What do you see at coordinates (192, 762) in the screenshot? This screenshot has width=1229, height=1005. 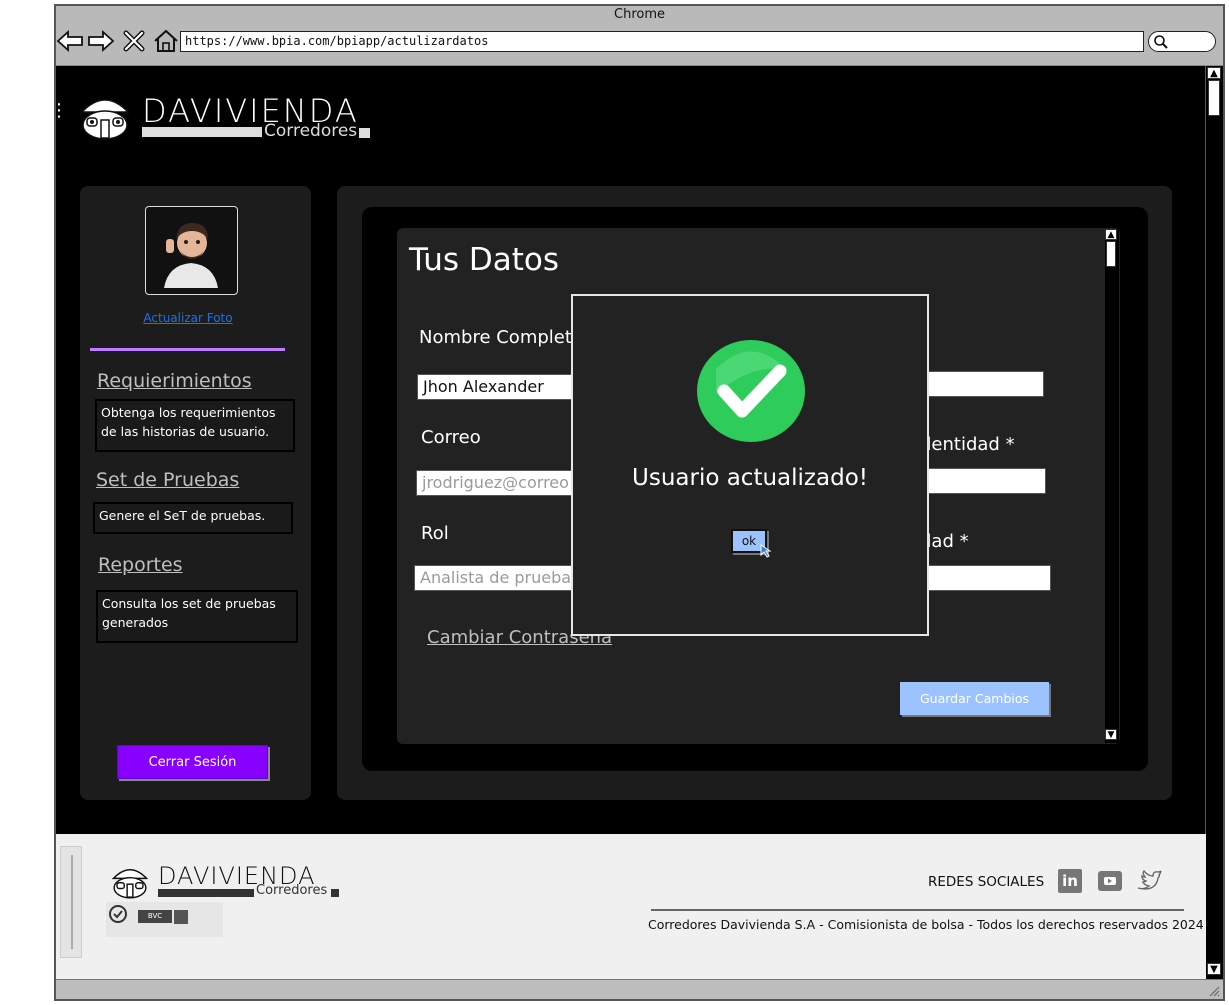 I see `logout-button: Cerrar Sesión` at bounding box center [192, 762].